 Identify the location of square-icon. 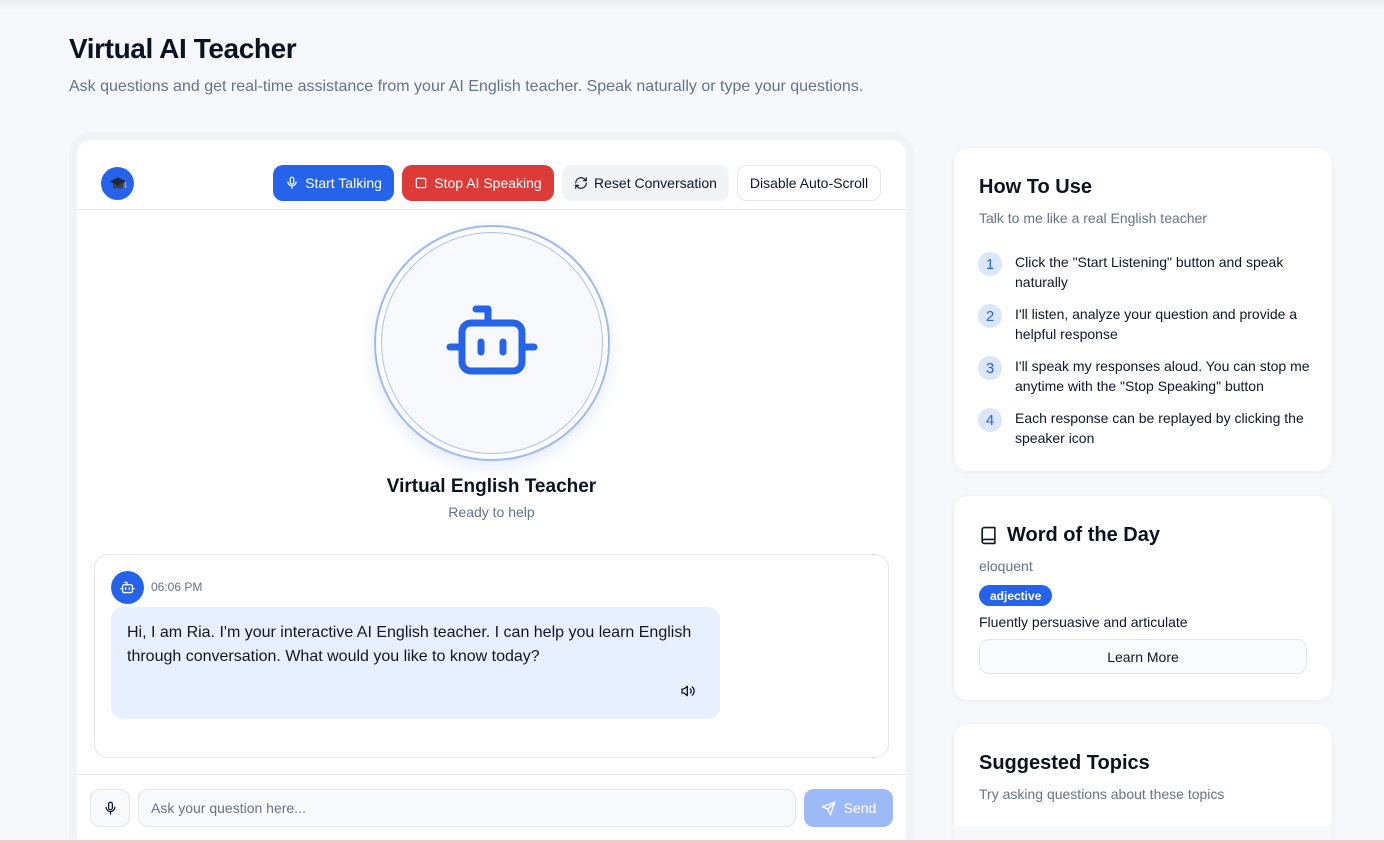
(421, 183).